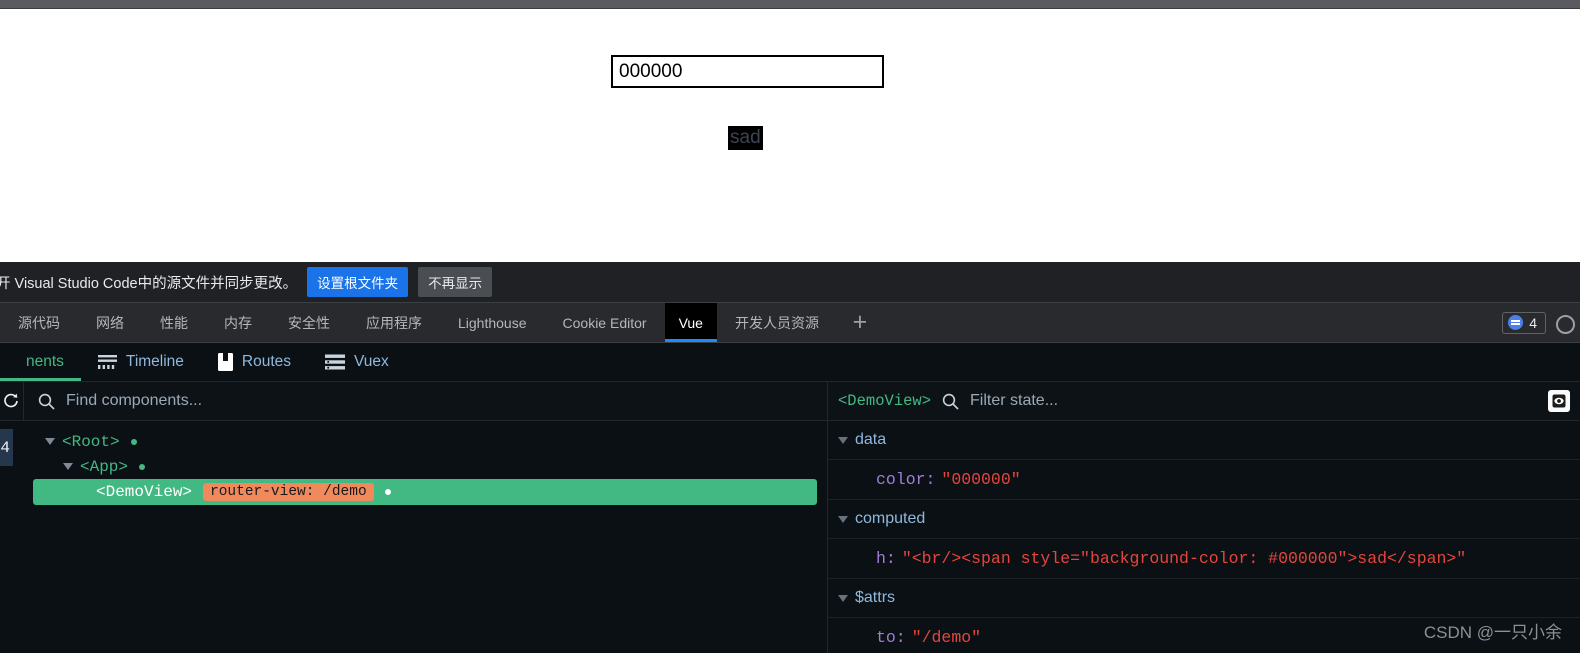  Describe the element at coordinates (455, 282) in the screenshot. I see `dont-show-again-button: 不再显示` at that location.